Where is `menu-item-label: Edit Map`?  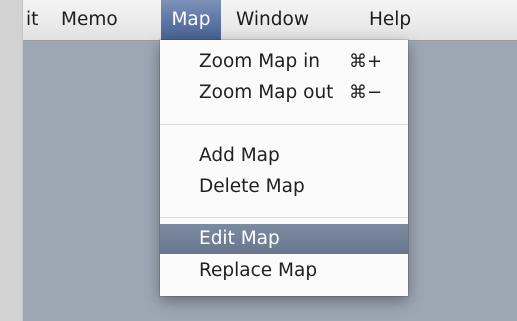
menu-item-label: Edit Map is located at coordinates (239, 238).